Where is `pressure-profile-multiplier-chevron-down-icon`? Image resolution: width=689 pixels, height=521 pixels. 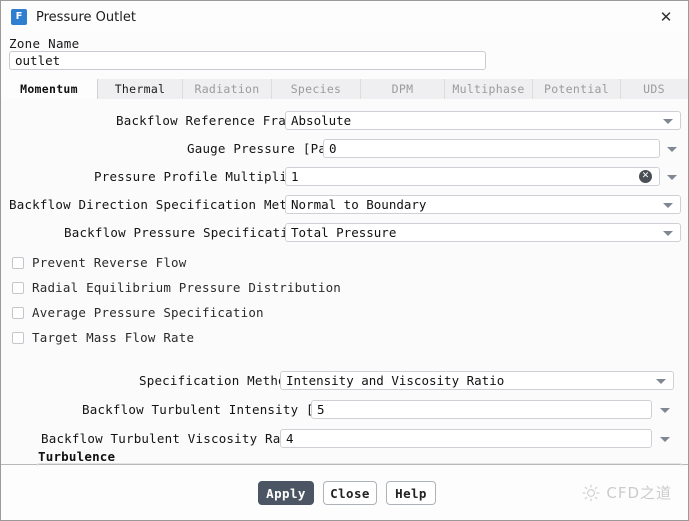 pressure-profile-multiplier-chevron-down-icon is located at coordinates (672, 177).